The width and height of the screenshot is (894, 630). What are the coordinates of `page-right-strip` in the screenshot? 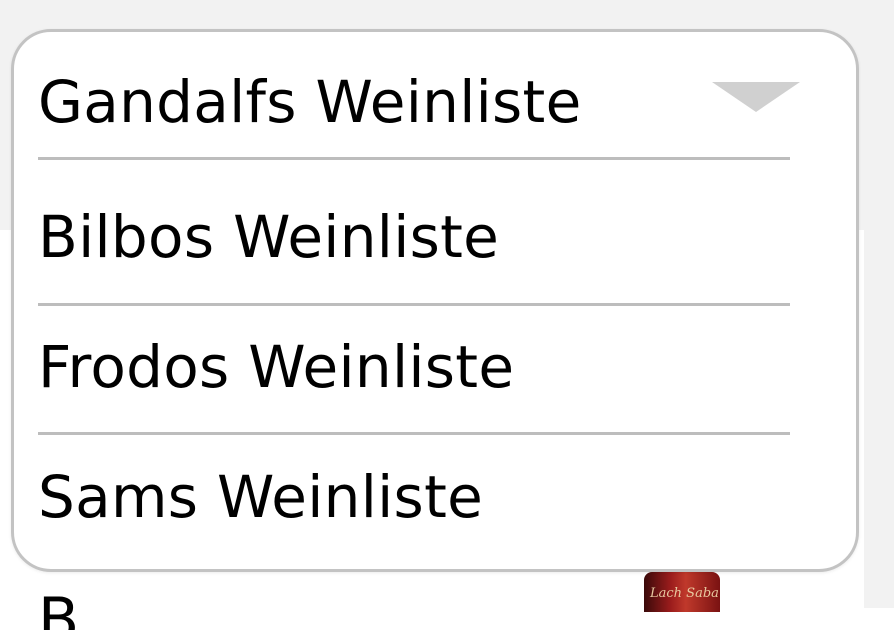 It's located at (879, 304).